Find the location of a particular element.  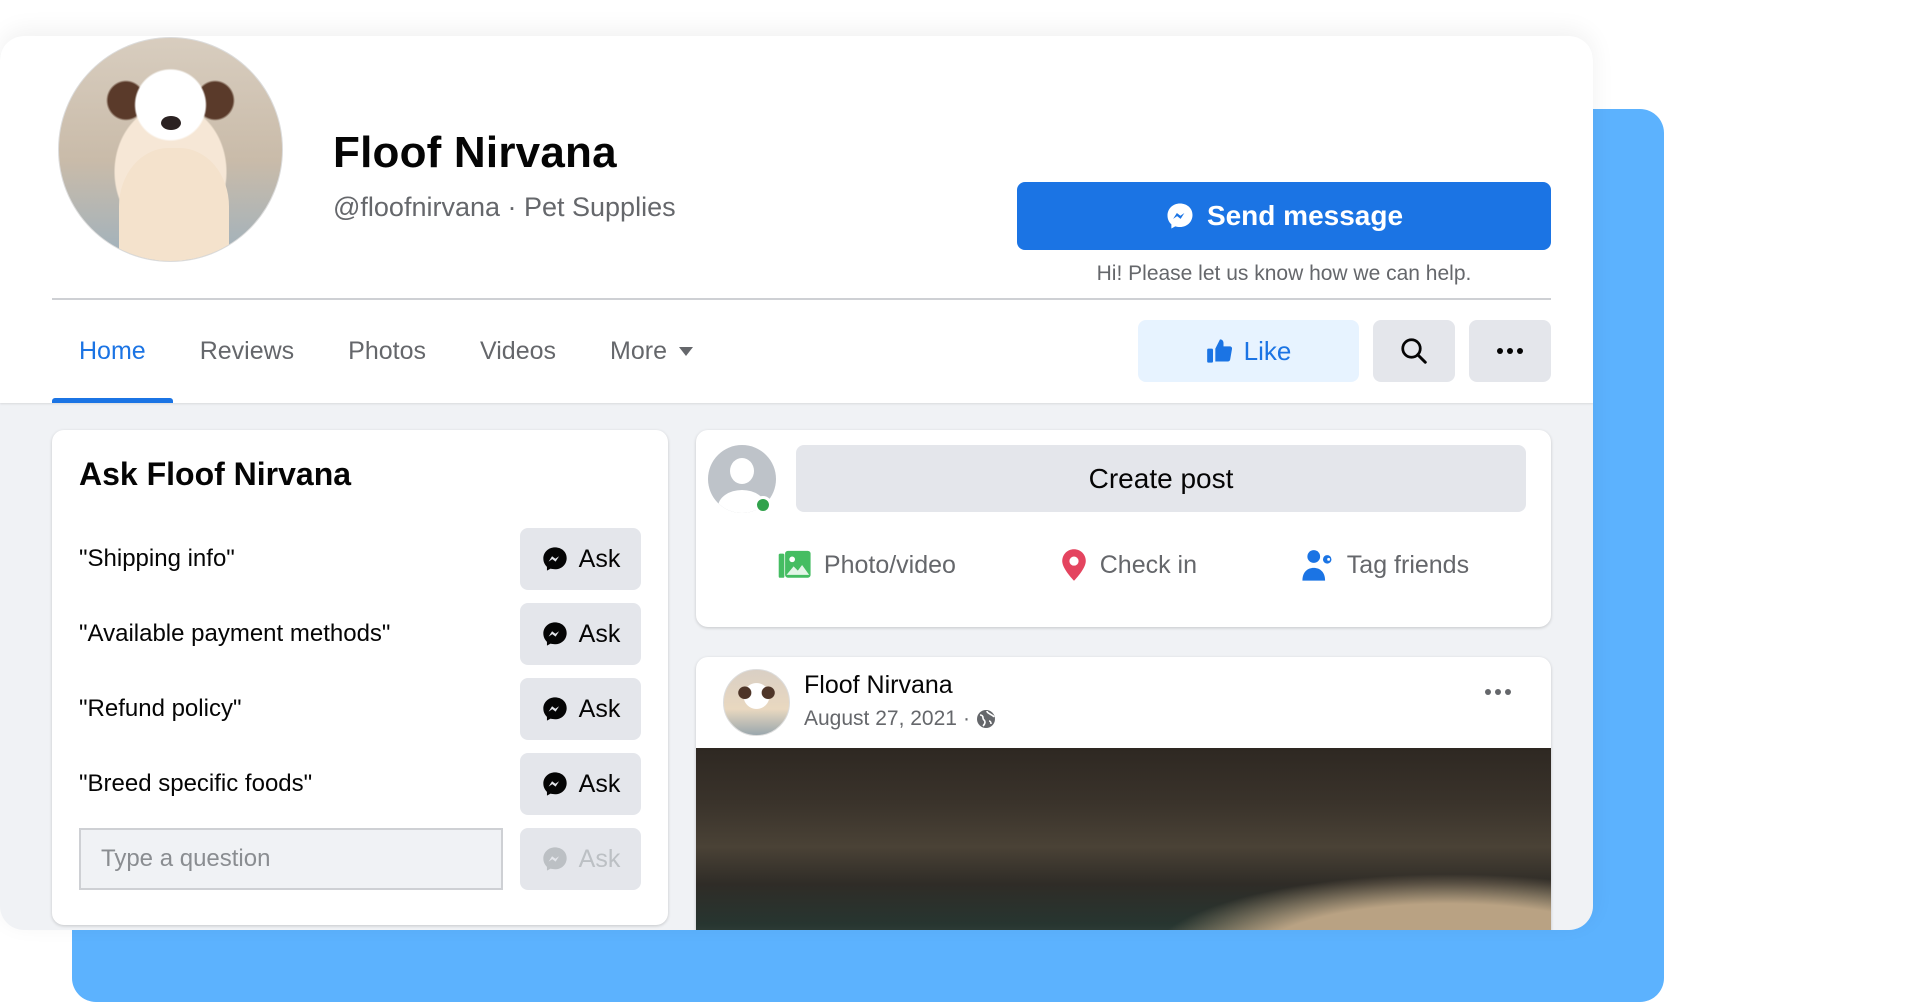

ask-question-row: "Available payment methods" Ask is located at coordinates (360, 634).